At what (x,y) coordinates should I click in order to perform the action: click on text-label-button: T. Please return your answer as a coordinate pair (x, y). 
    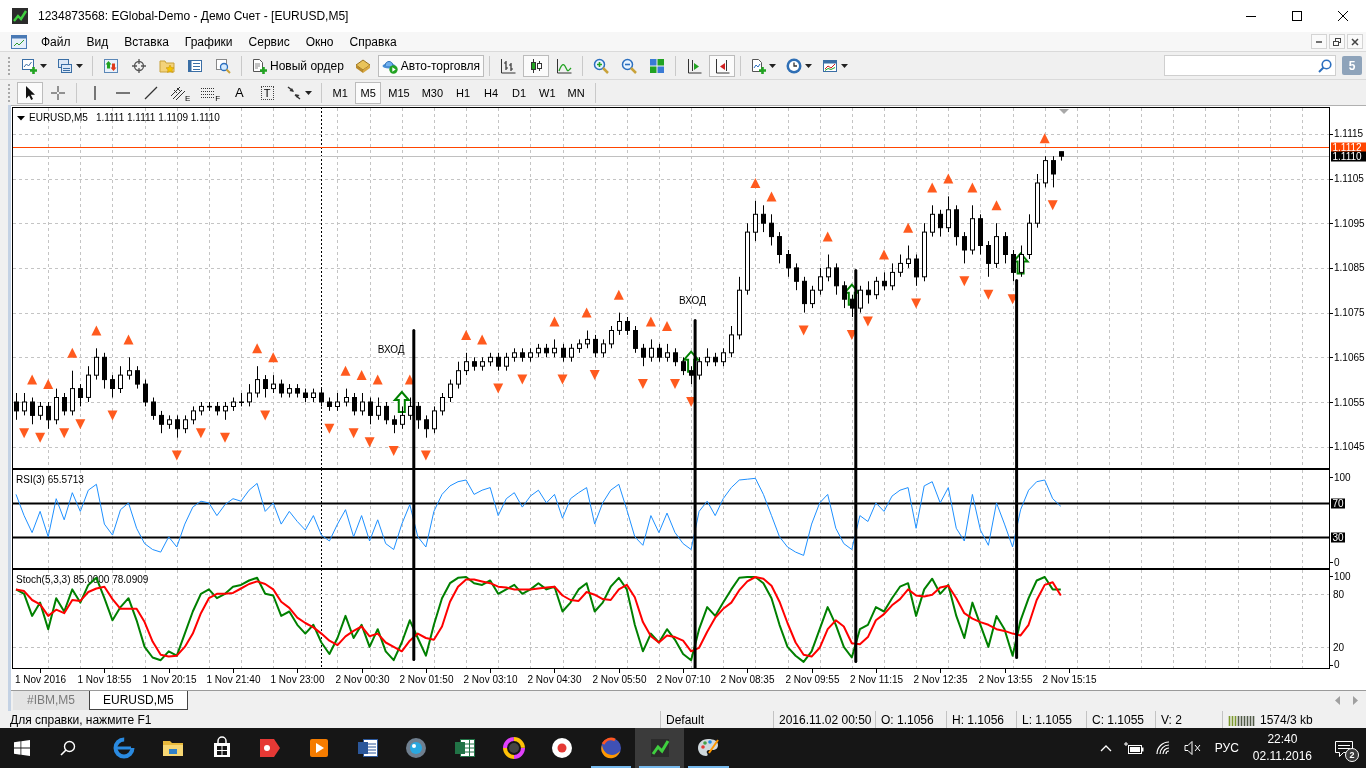
    Looking at the image, I should click on (267, 92).